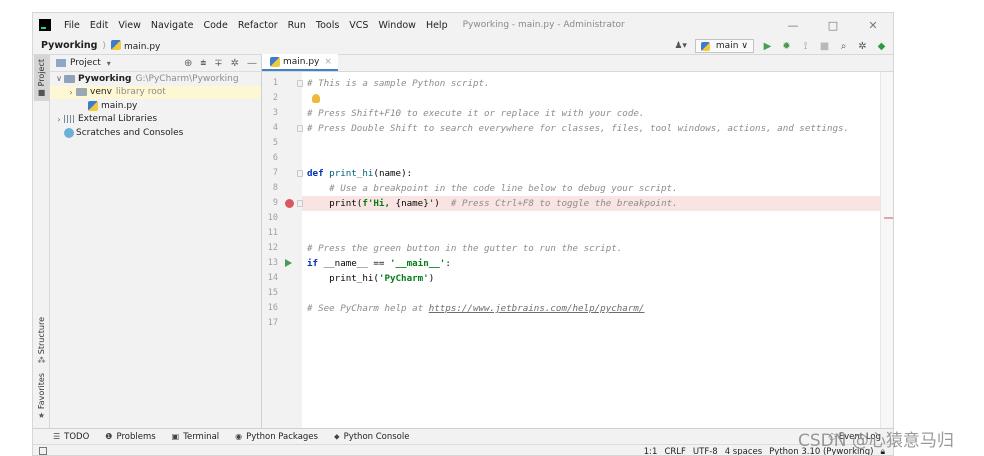 The width and height of the screenshot is (984, 456). Describe the element at coordinates (833, 25) in the screenshot. I see `maximize-button: □` at that location.